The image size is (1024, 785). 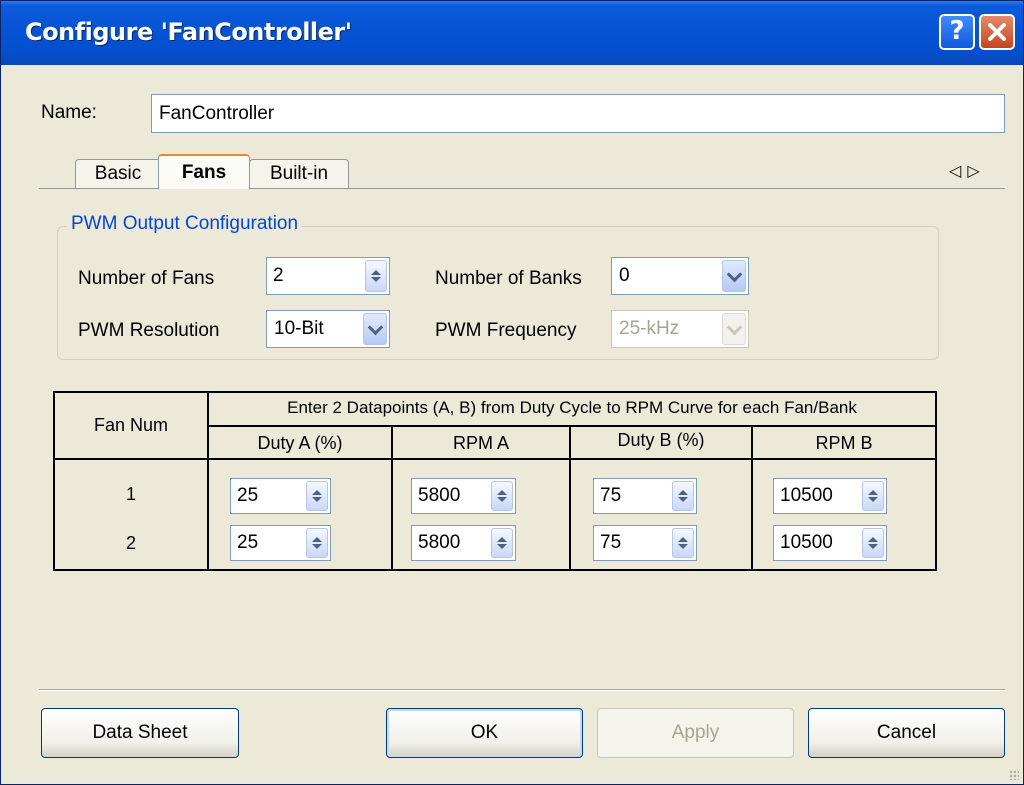 What do you see at coordinates (130, 543) in the screenshot?
I see `fan-num-cell: 2` at bounding box center [130, 543].